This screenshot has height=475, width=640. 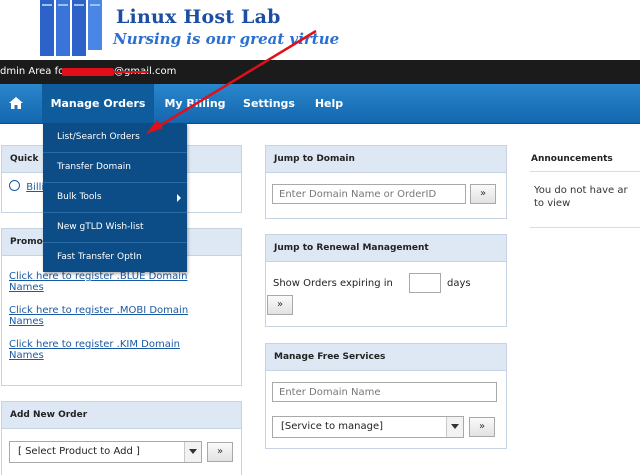 I want to click on brand-title: Linux Host Lab, so click(x=198, y=17).